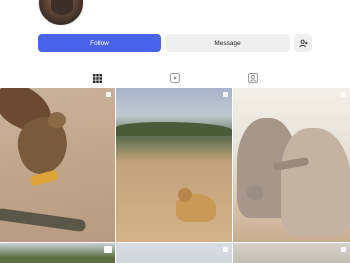 This screenshot has width=350, height=263. I want to click on lion-head, so click(185, 195).